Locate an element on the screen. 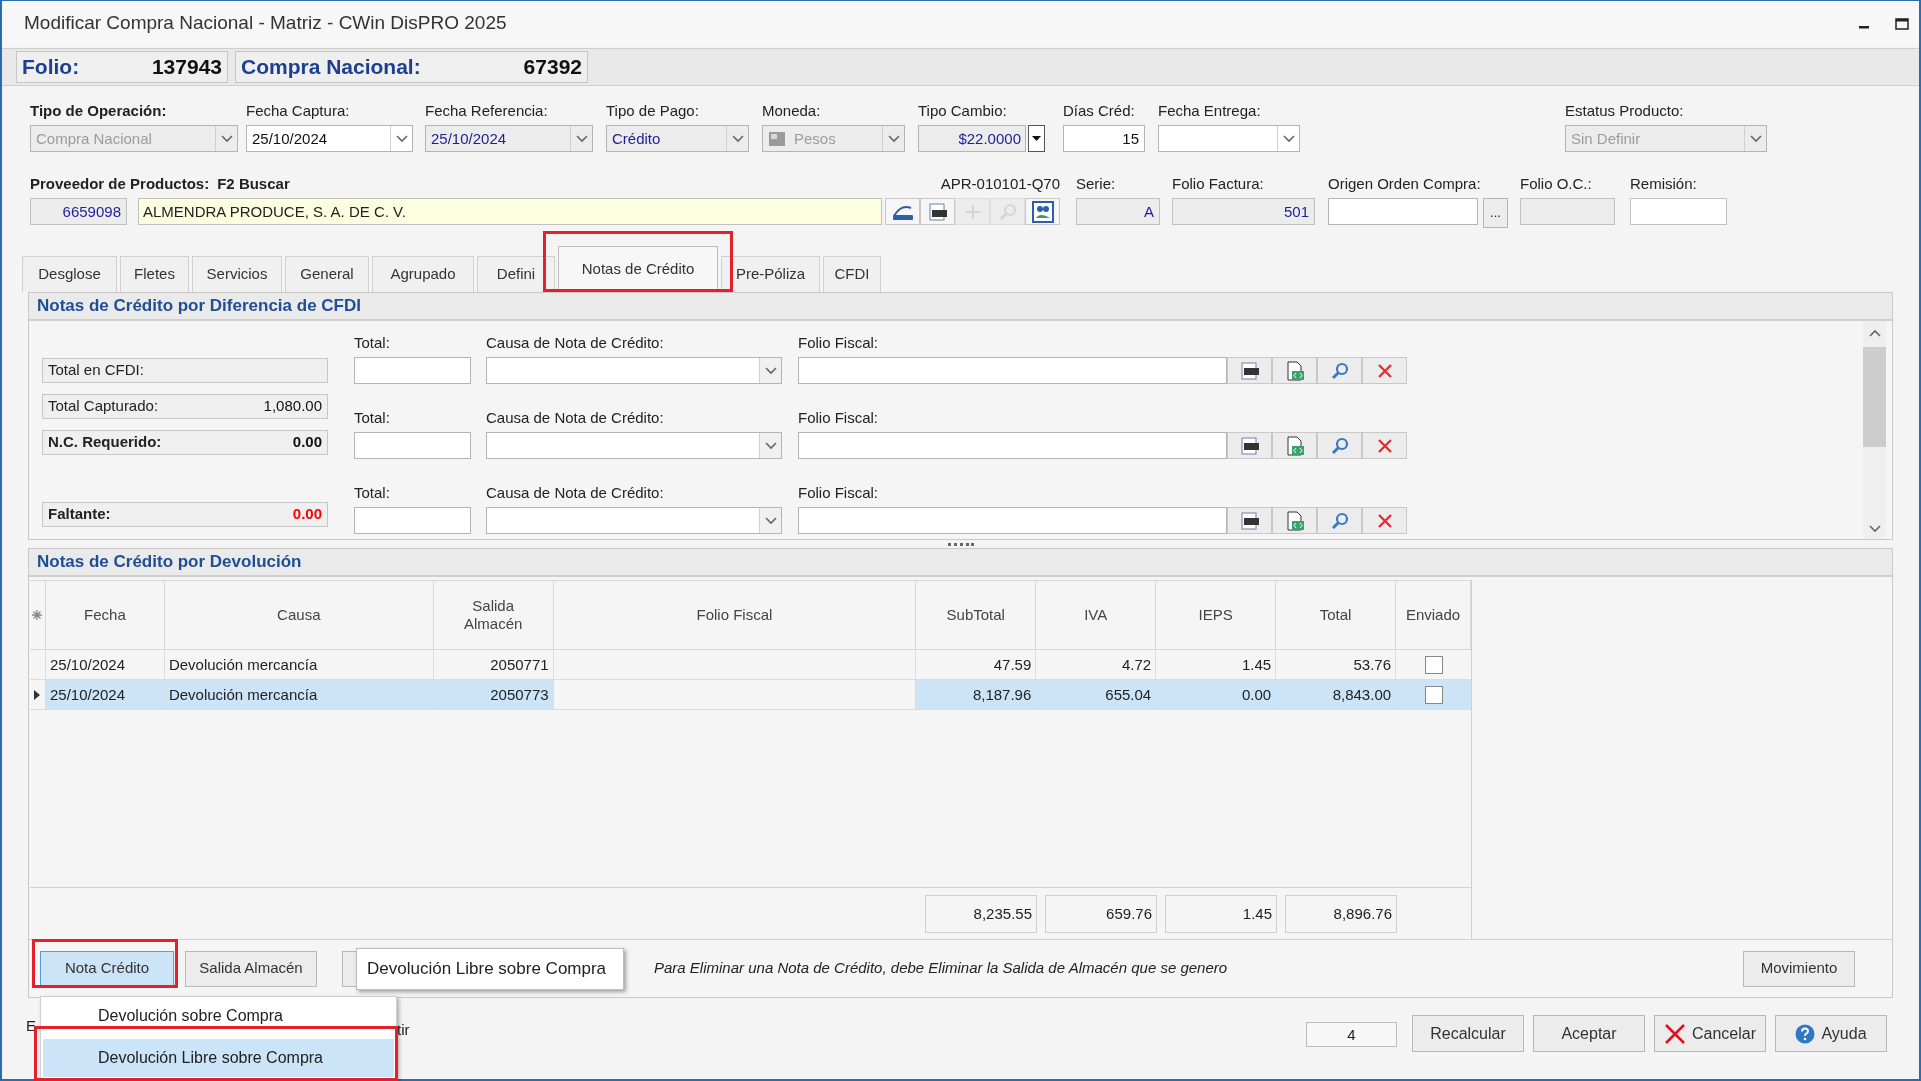 The height and width of the screenshot is (1081, 1921). tab: Pre-Póliza is located at coordinates (770, 274).